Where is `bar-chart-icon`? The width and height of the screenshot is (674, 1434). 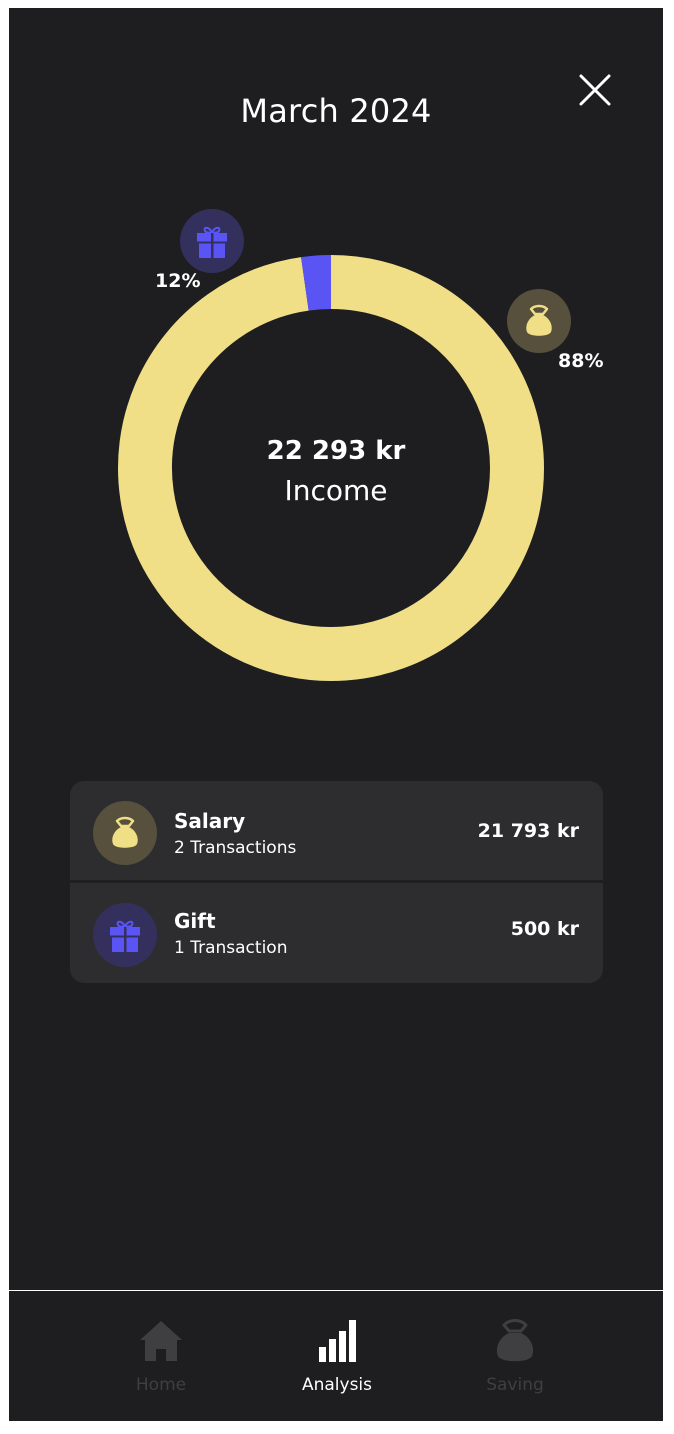 bar-chart-icon is located at coordinates (337, 1341).